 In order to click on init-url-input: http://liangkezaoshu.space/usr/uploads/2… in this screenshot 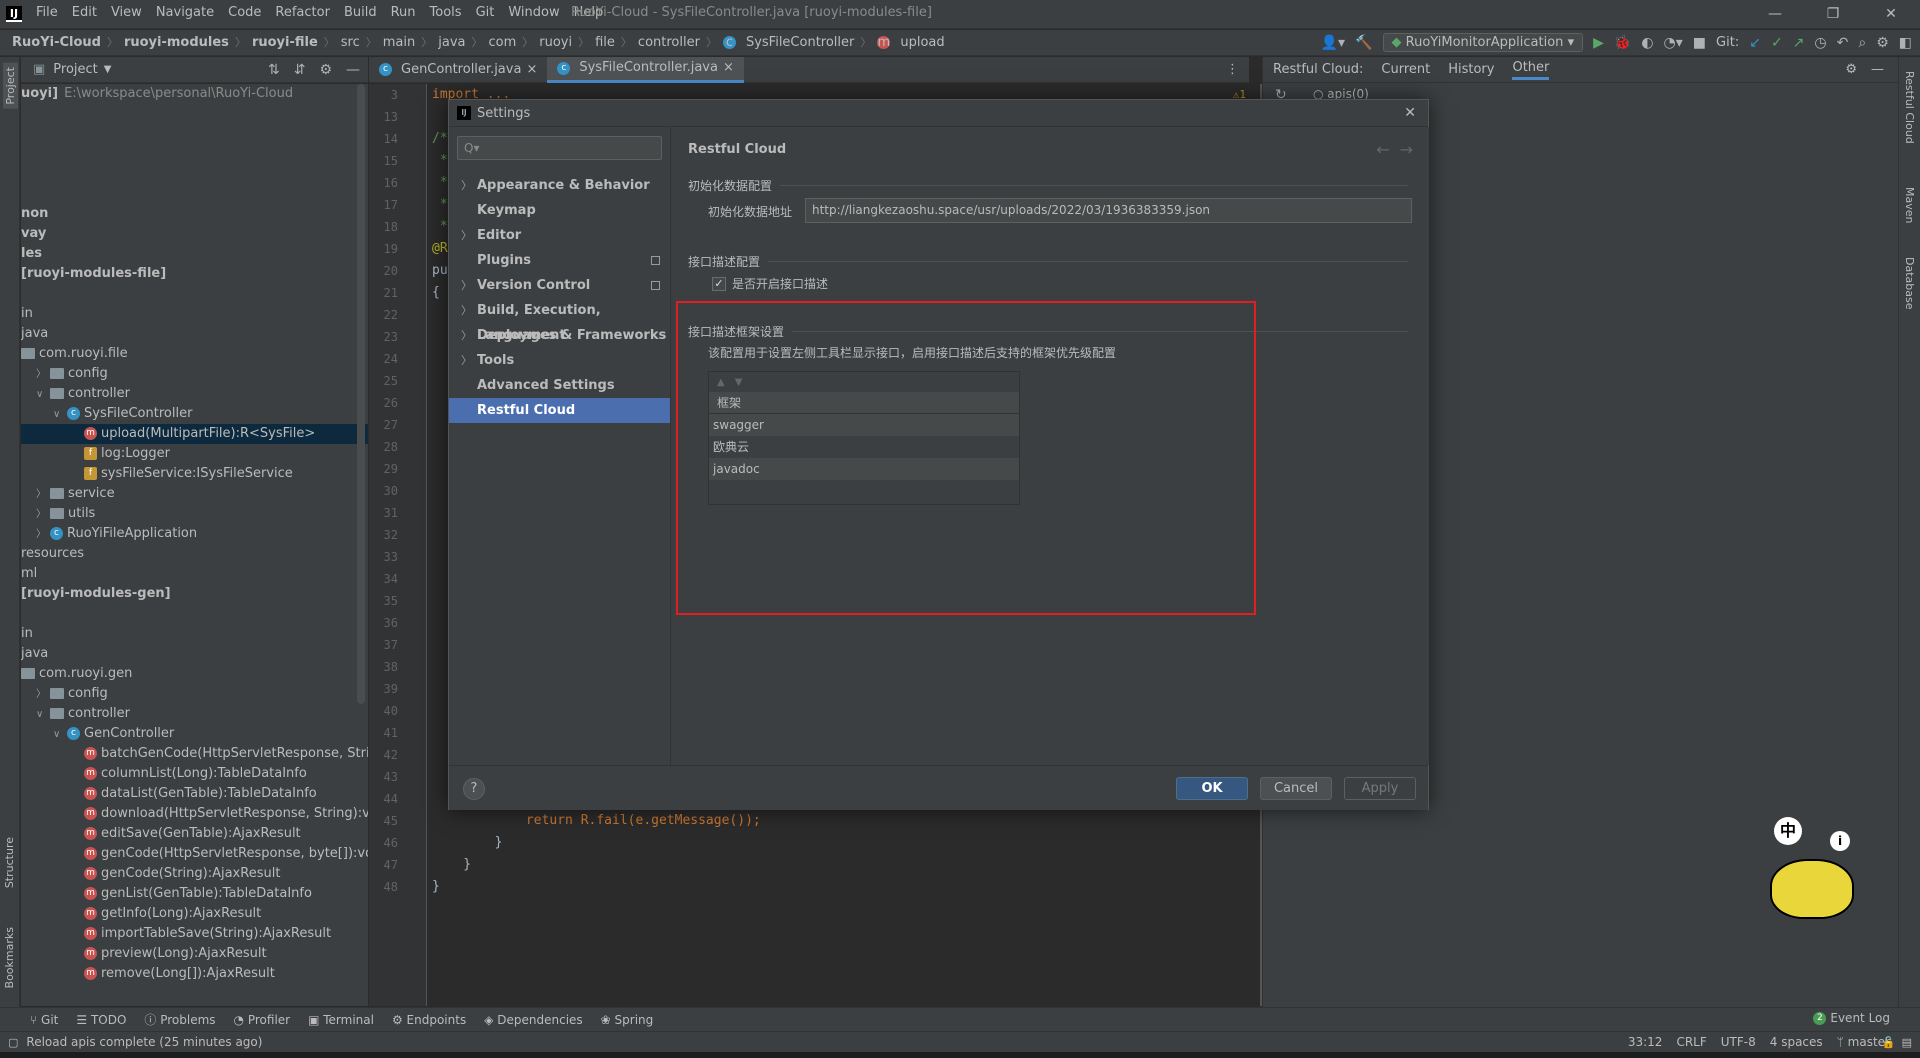, I will do `click(1108, 210)`.